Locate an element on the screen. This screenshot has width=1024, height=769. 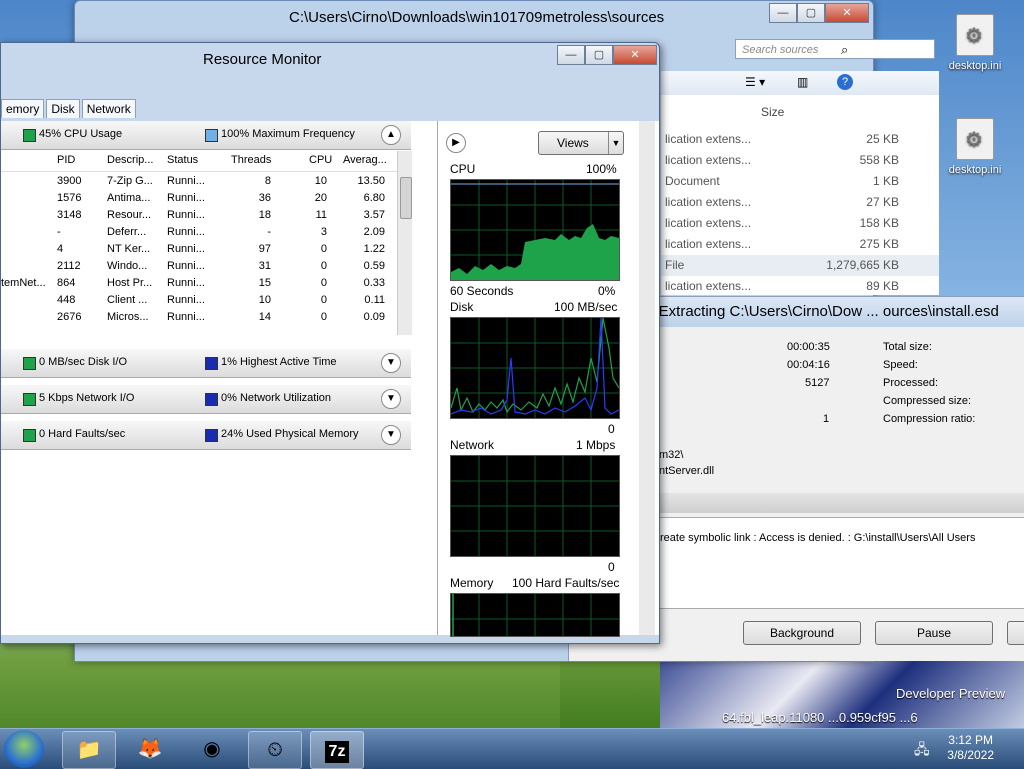
process-row: 3148 Resour... Runni... 18 11 3.57 is located at coordinates (200, 215).